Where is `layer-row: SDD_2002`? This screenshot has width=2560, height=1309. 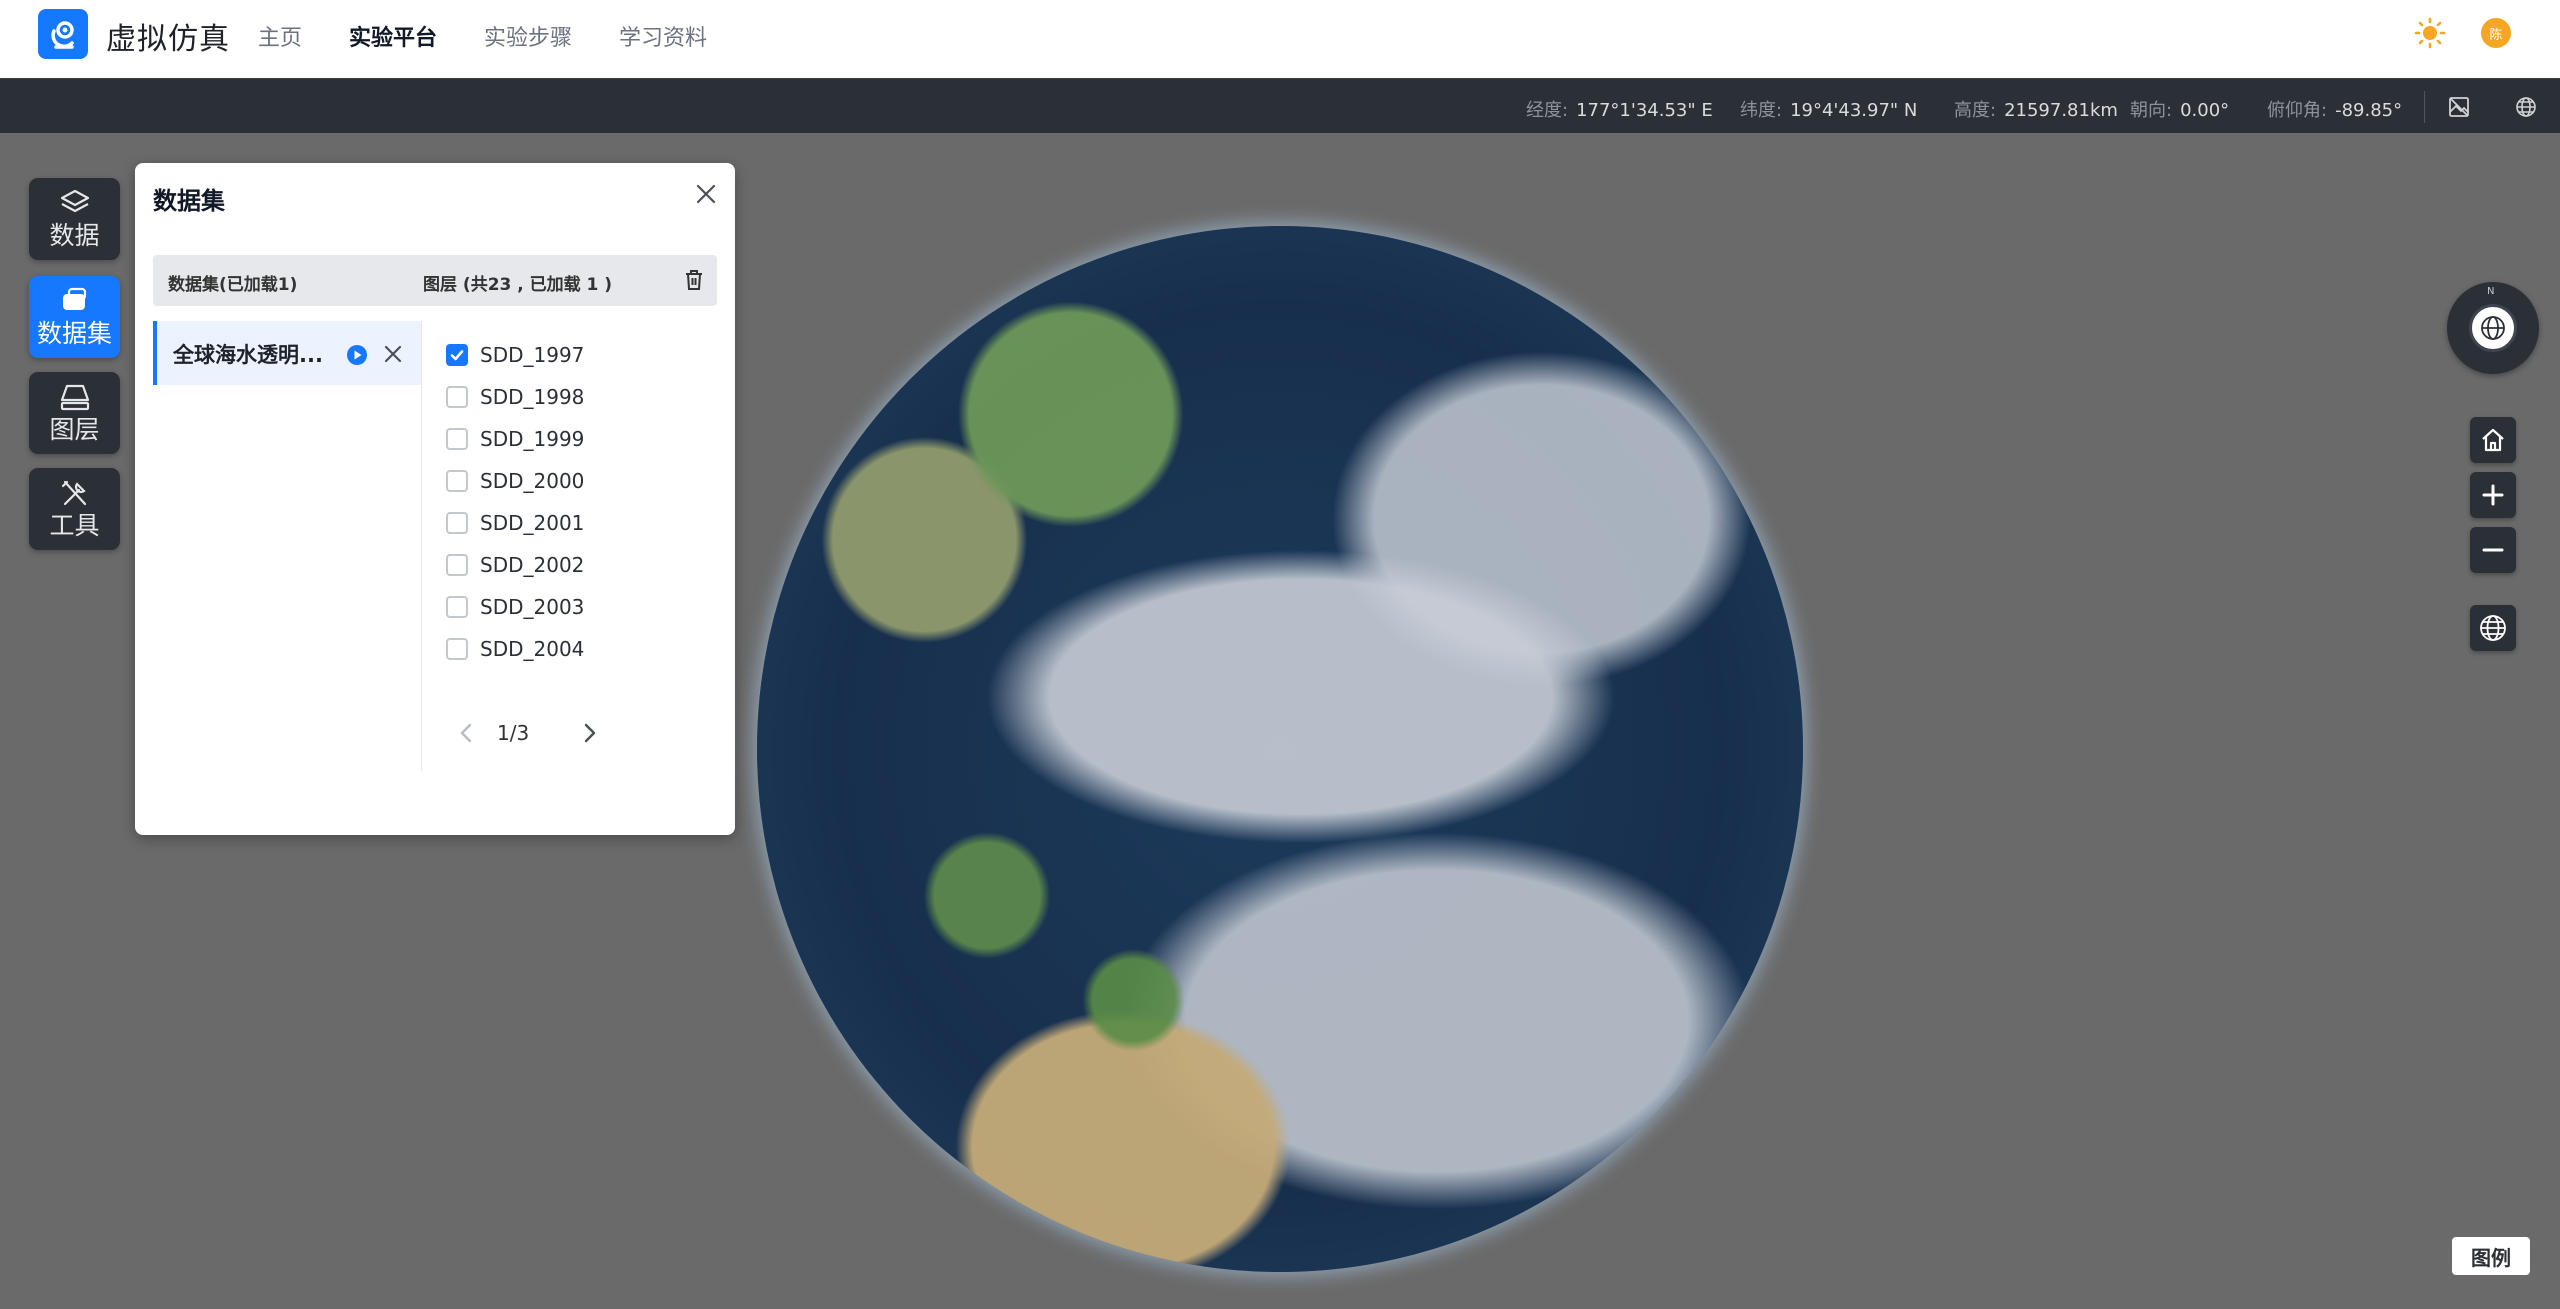
layer-row: SDD_2002 is located at coordinates (515, 565).